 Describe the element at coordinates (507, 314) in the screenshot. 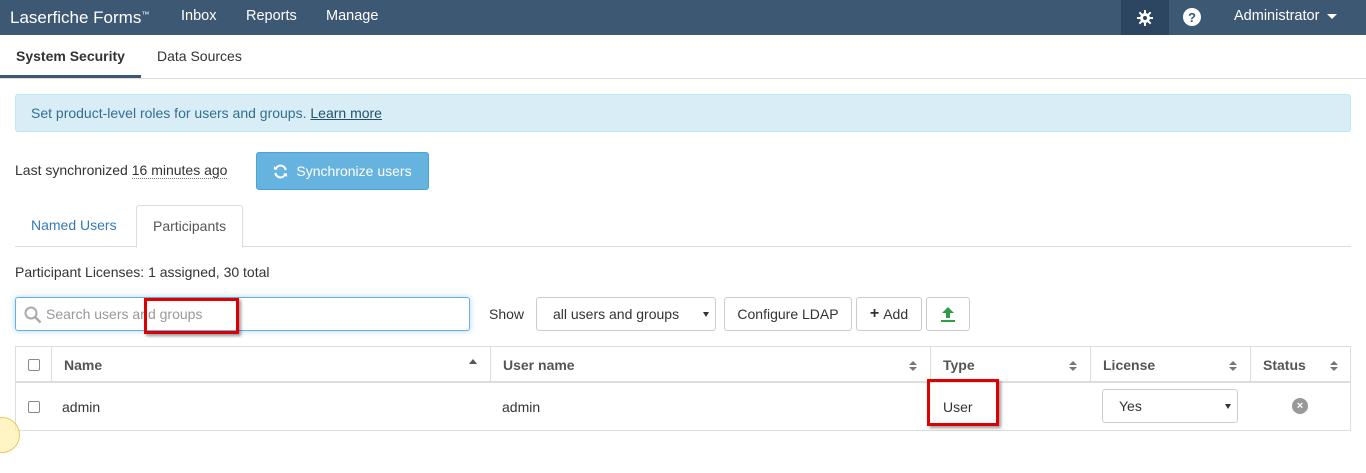

I see `show-label: Show` at that location.